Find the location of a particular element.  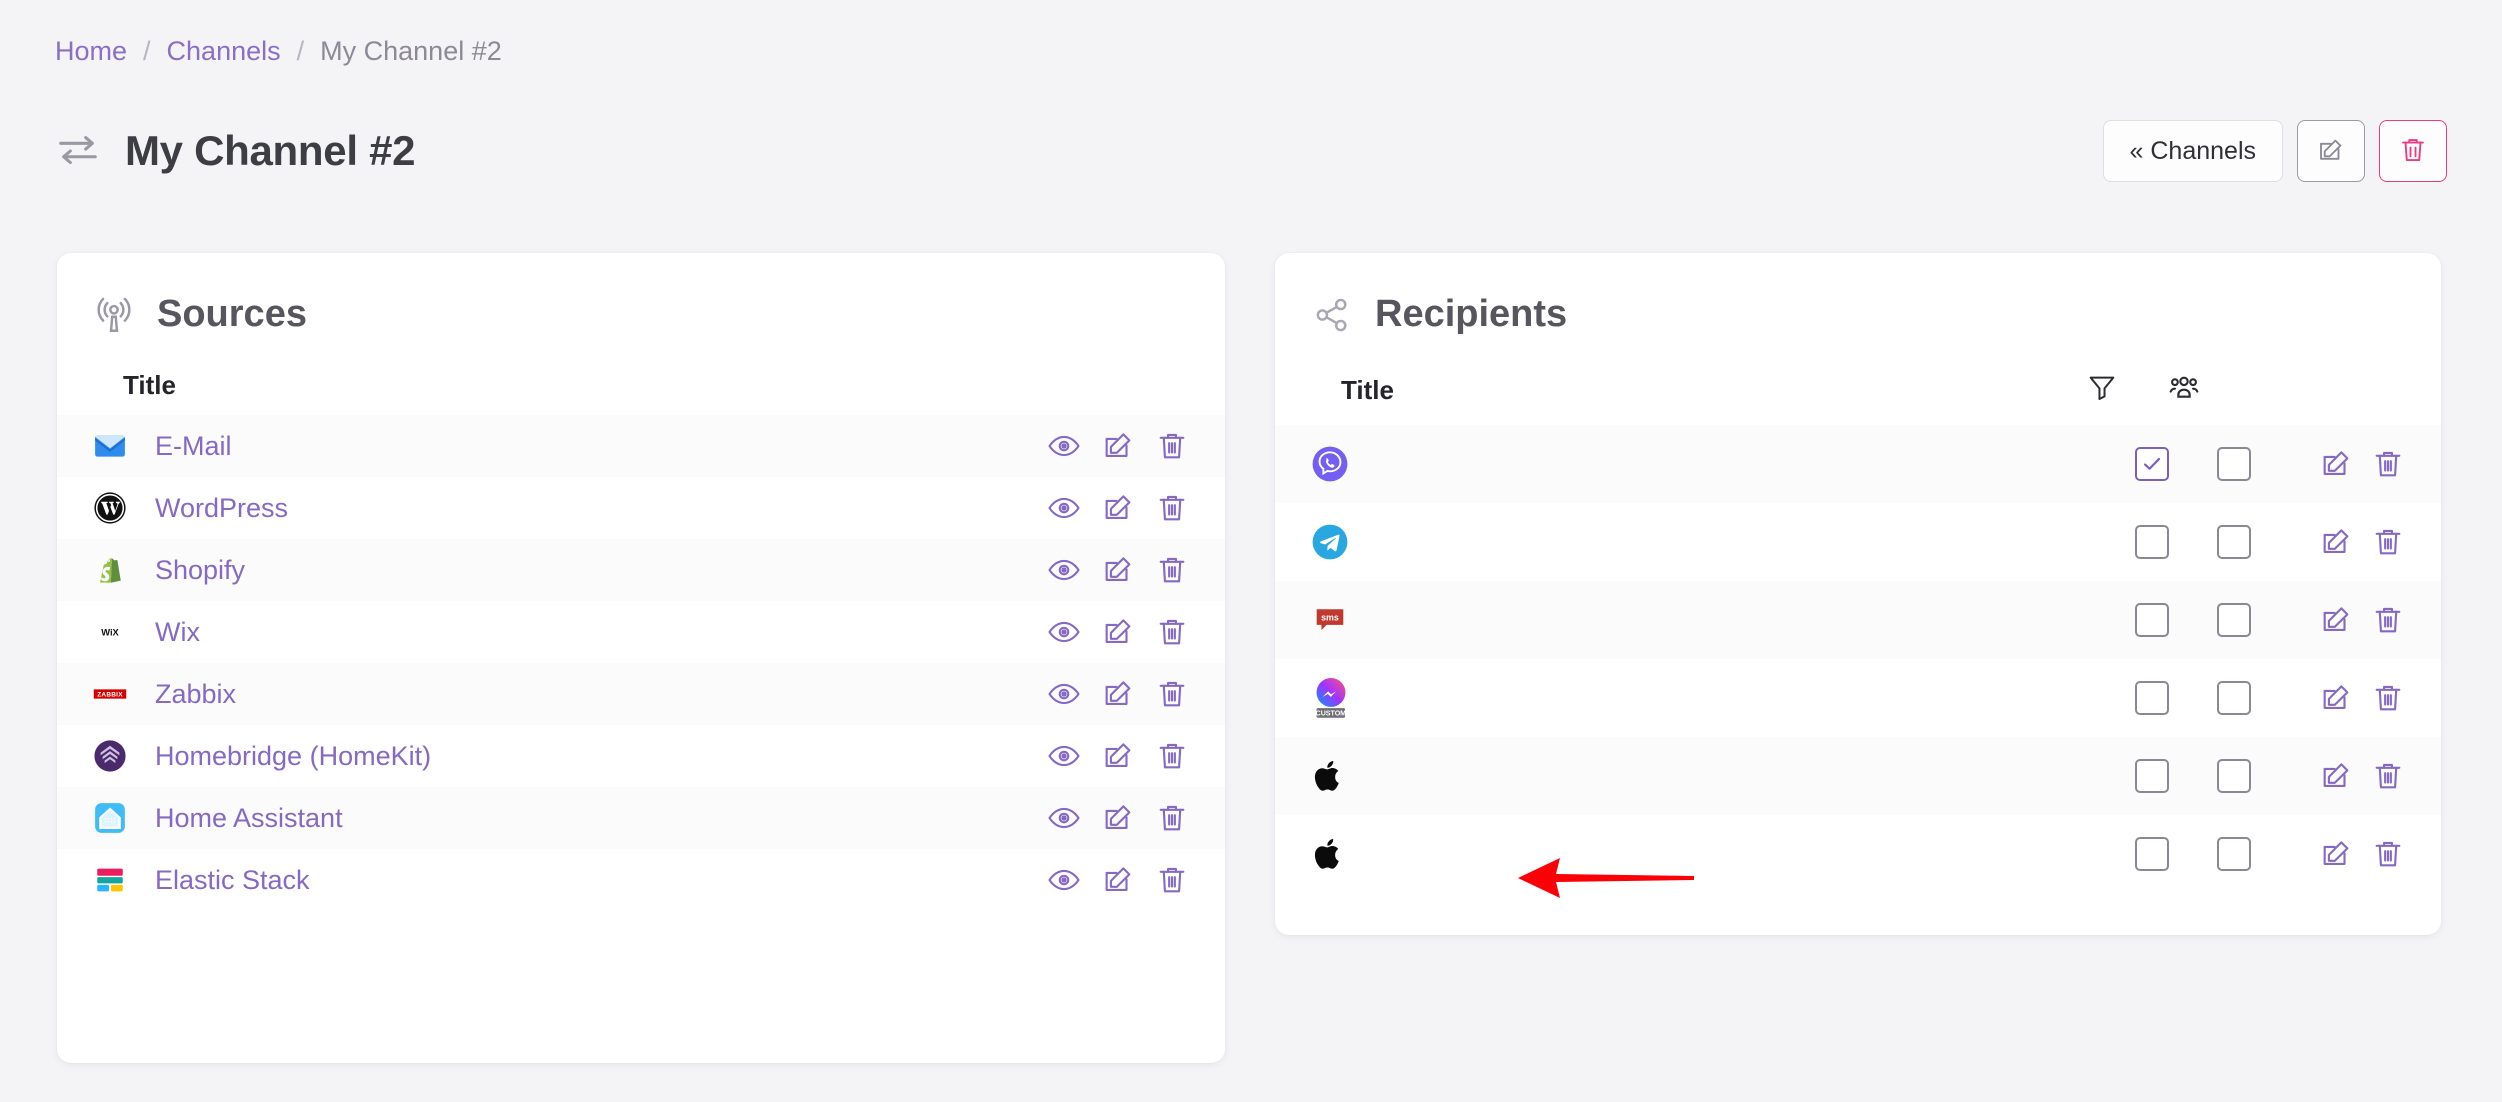

source-title: Wix is located at coordinates (596, 632).